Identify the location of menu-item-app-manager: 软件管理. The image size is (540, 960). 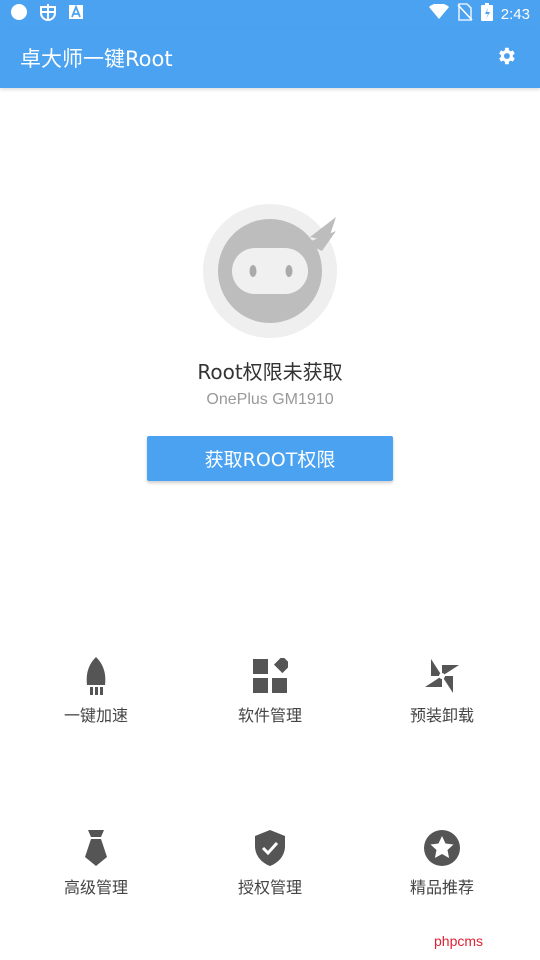
(270, 711).